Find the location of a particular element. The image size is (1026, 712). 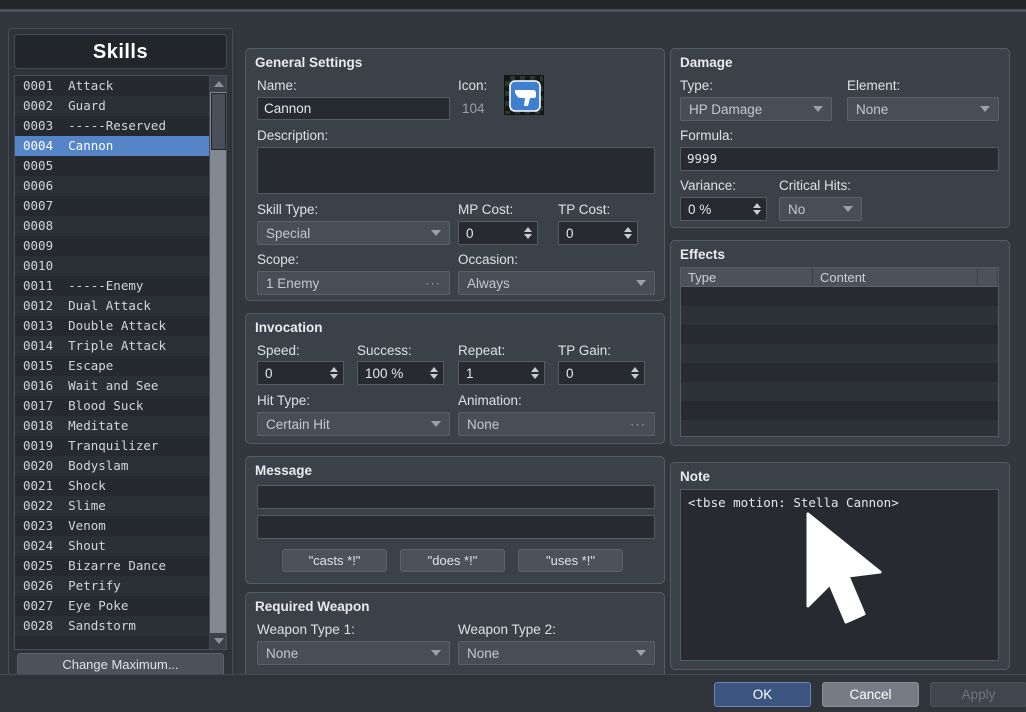

list-item: 0003 -----Reserved is located at coordinates (113, 126).